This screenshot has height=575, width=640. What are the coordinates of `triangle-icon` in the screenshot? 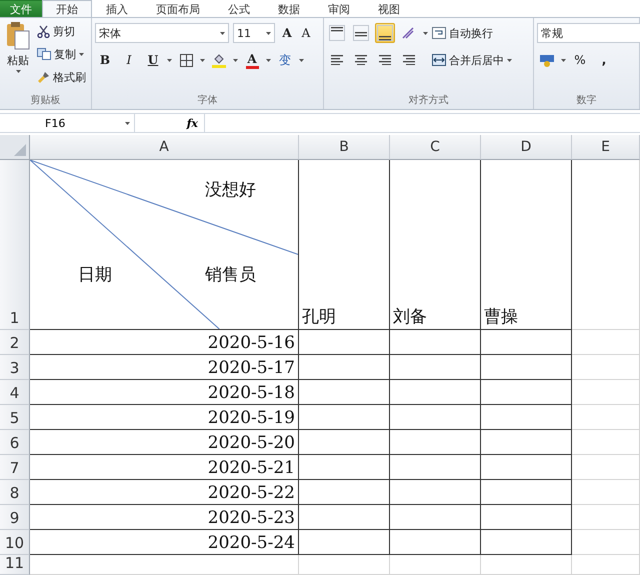 It's located at (20, 150).